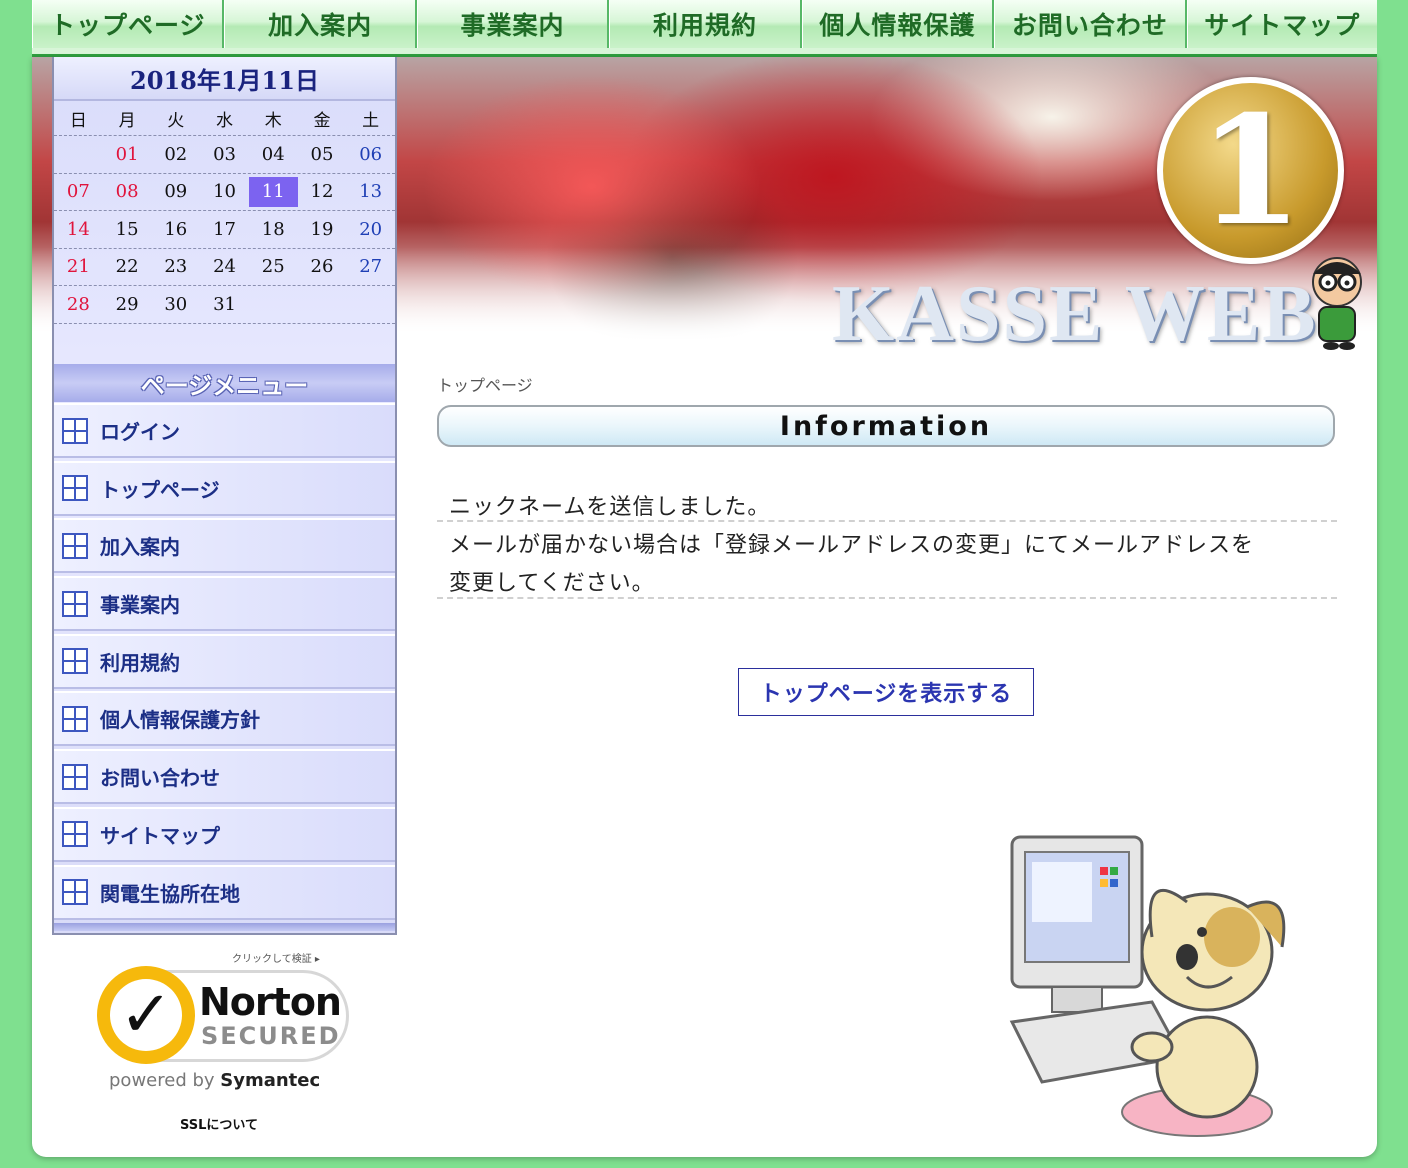 The width and height of the screenshot is (1408, 1168). What do you see at coordinates (160, 489) in the screenshot?
I see `sidebar-item-label: トップページ` at bounding box center [160, 489].